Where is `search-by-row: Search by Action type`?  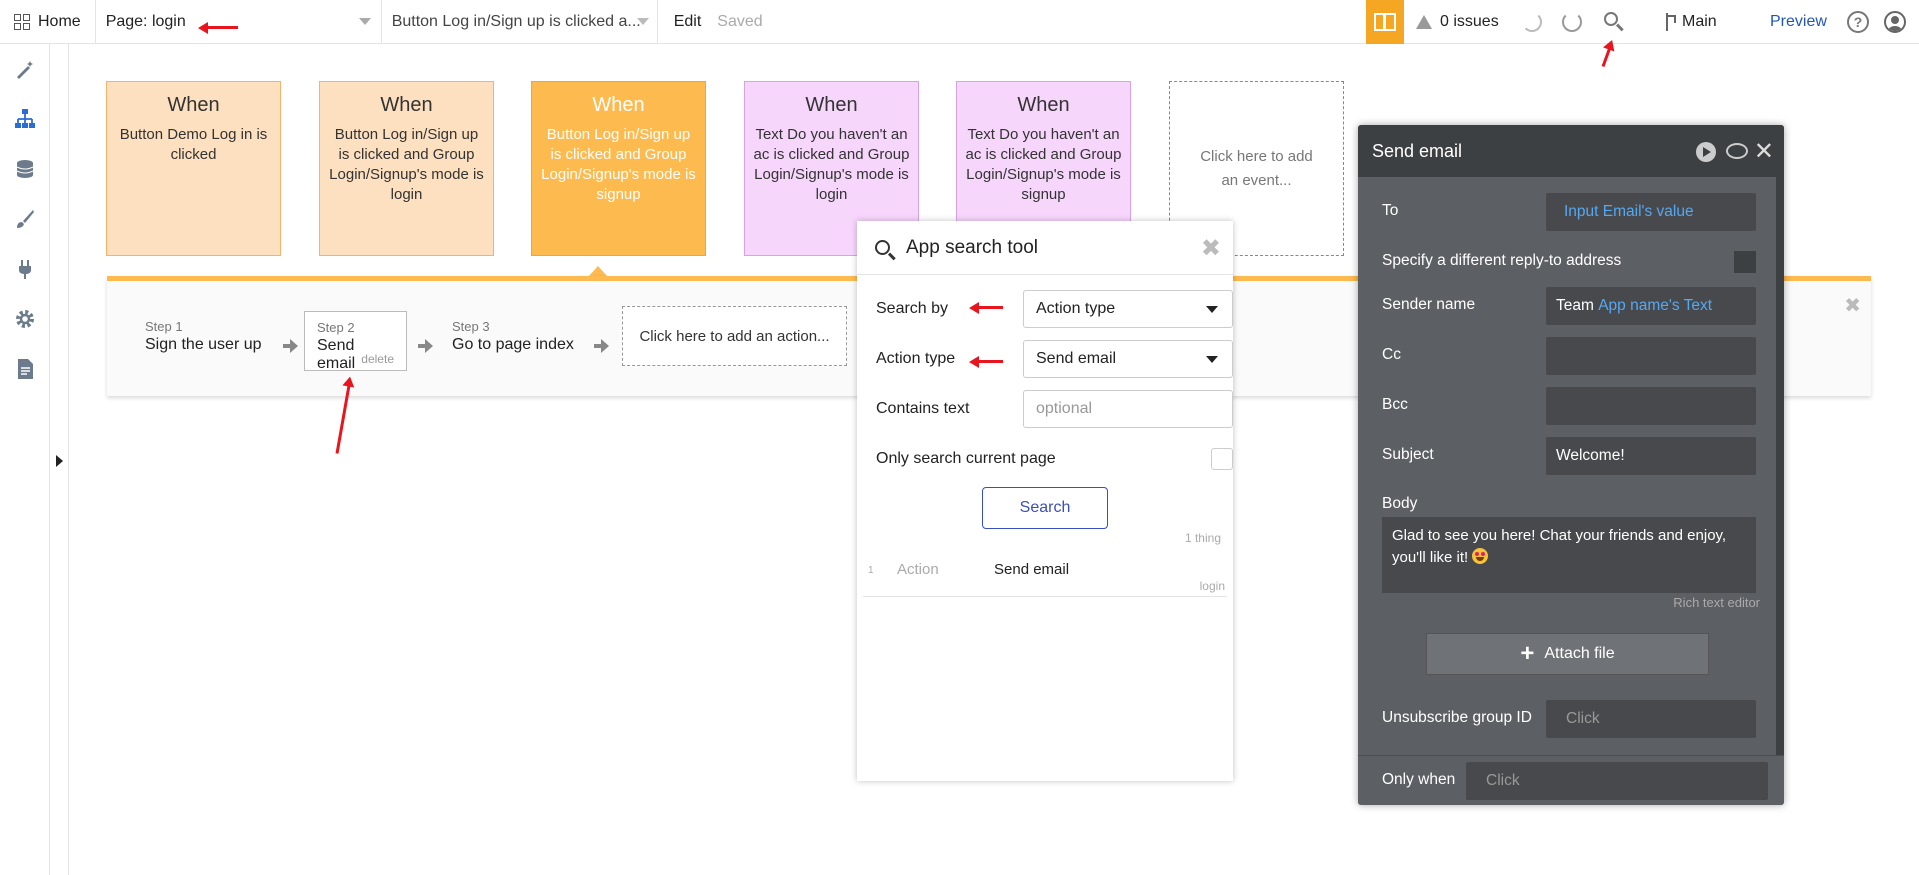
search-by-row: Search by Action type is located at coordinates (1054, 309).